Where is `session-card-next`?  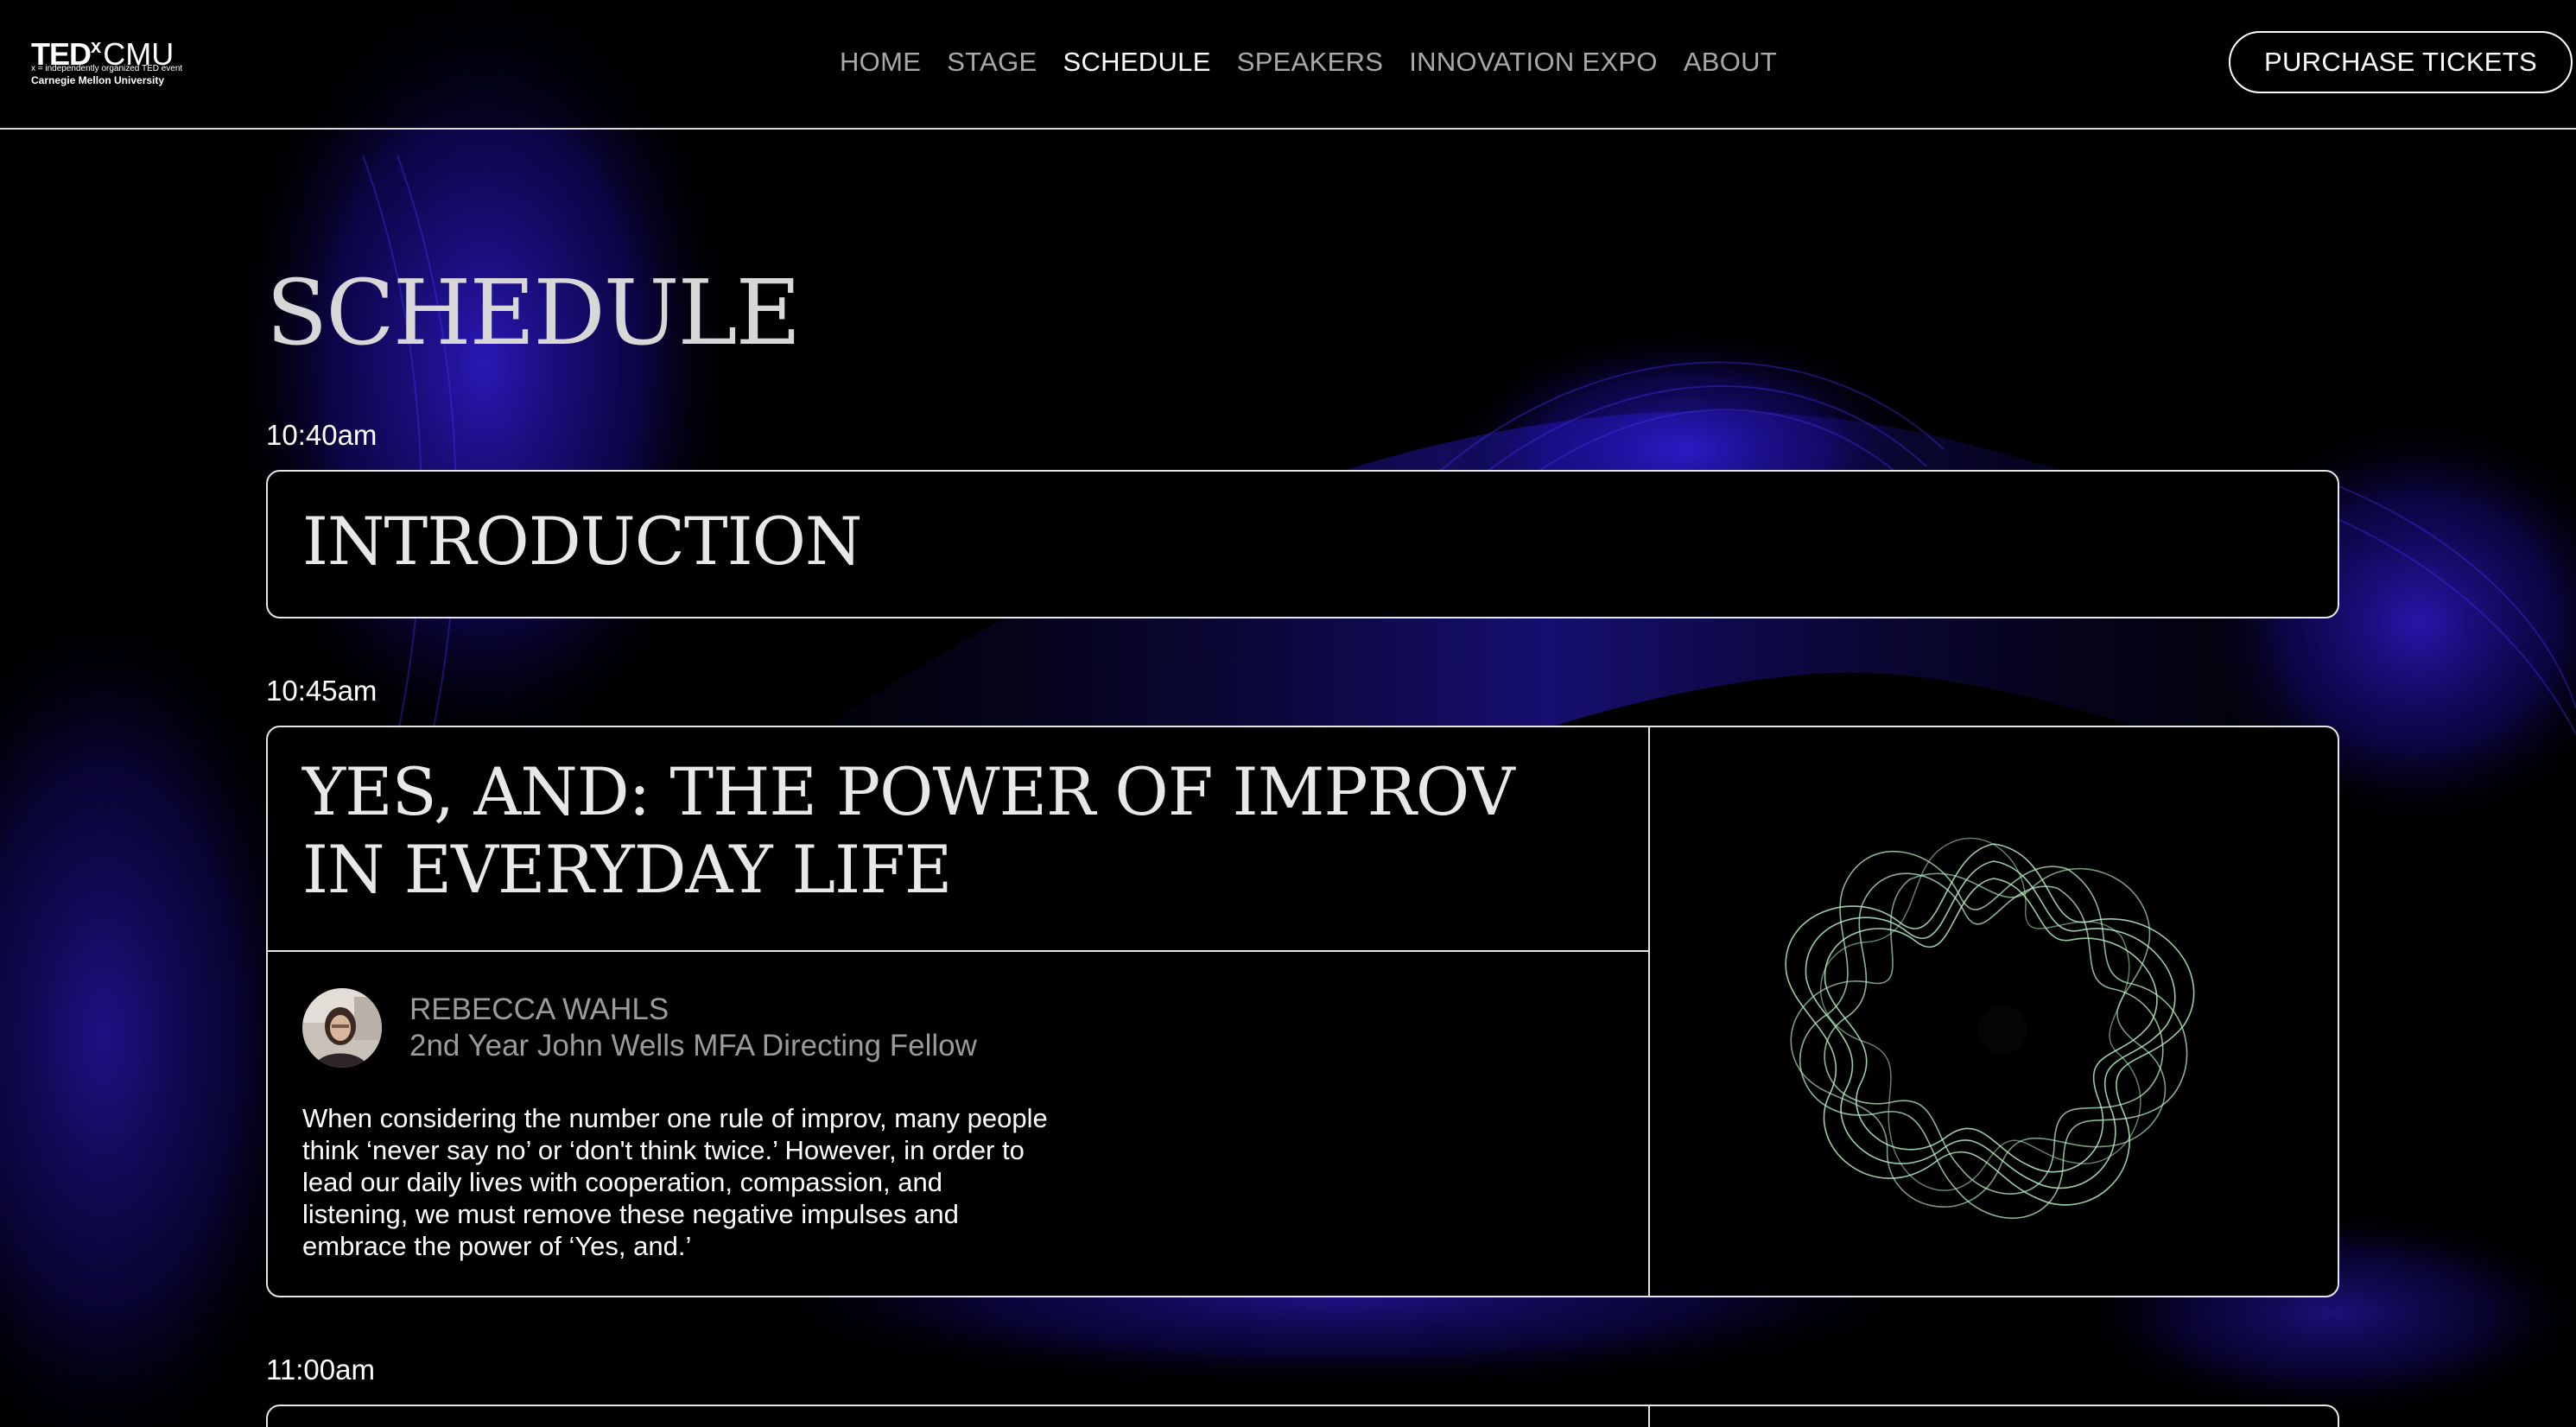
session-card-next is located at coordinates (1302, 1416).